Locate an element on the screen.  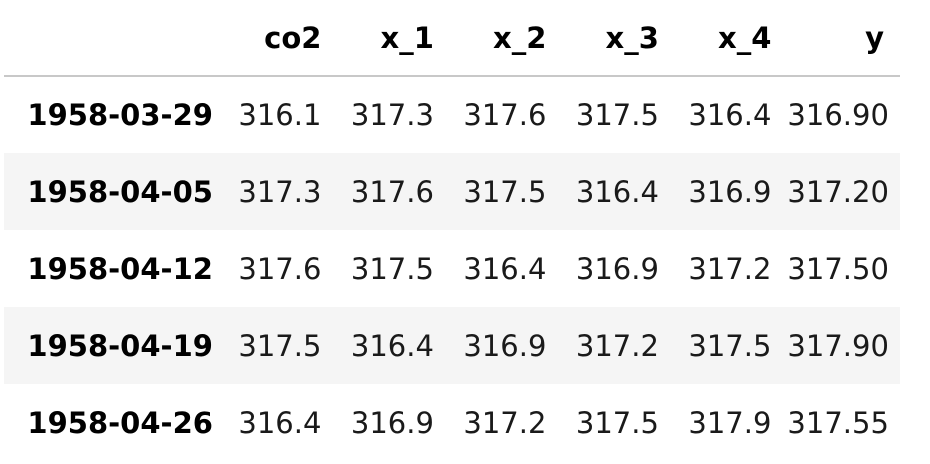
table-cell: 317.9 is located at coordinates (730, 422).